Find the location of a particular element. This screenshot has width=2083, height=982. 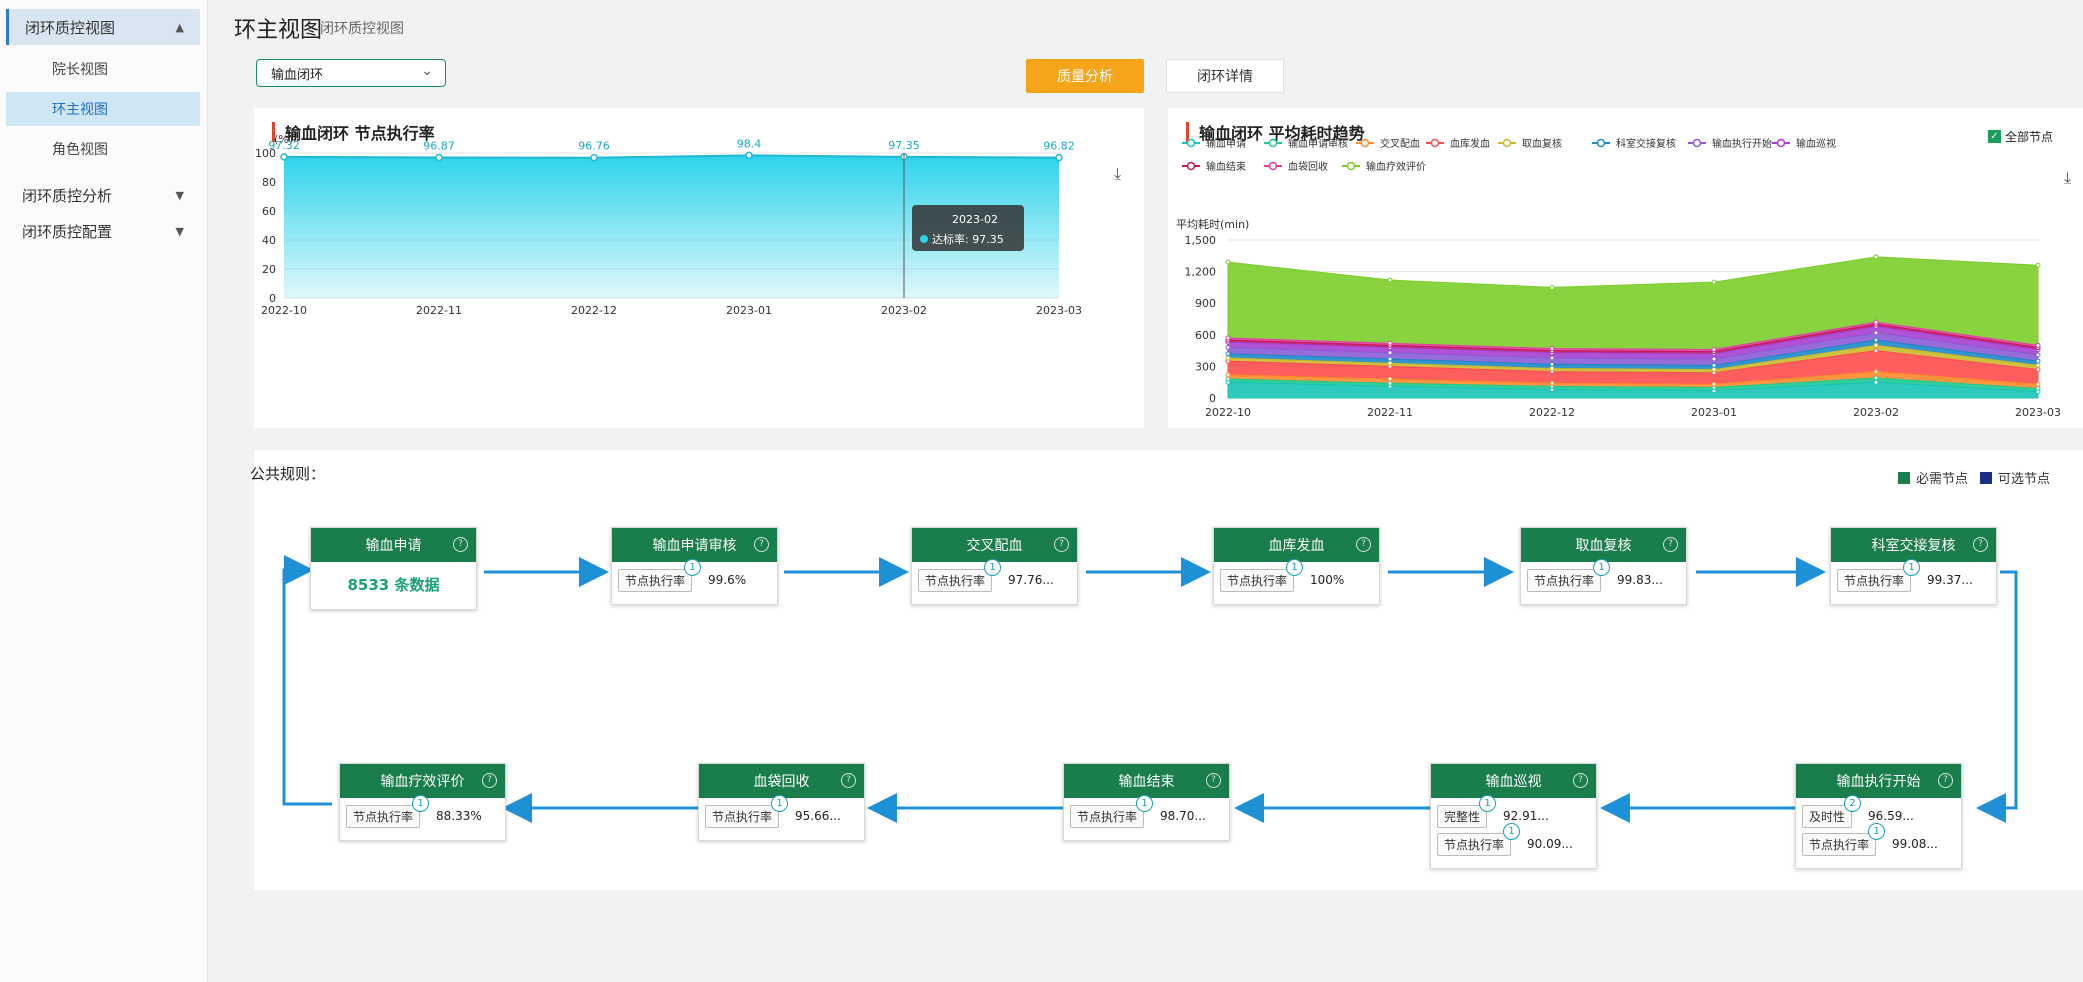

sidebar-item-dean-view: 院长视图 is located at coordinates (103, 69).